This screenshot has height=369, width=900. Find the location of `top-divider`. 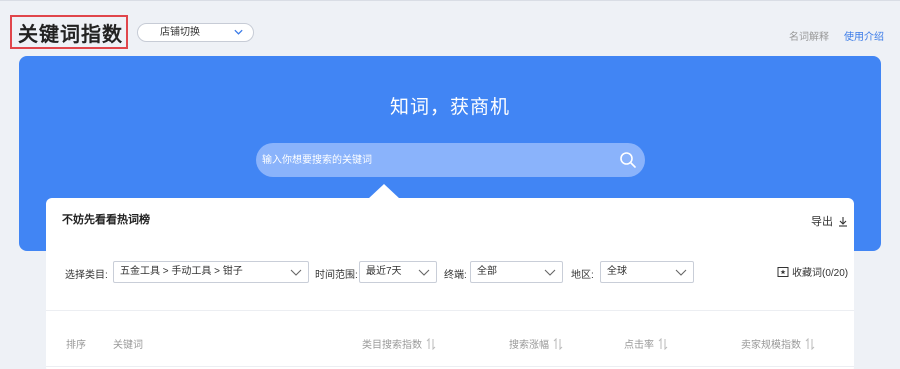

top-divider is located at coordinates (450, 0).